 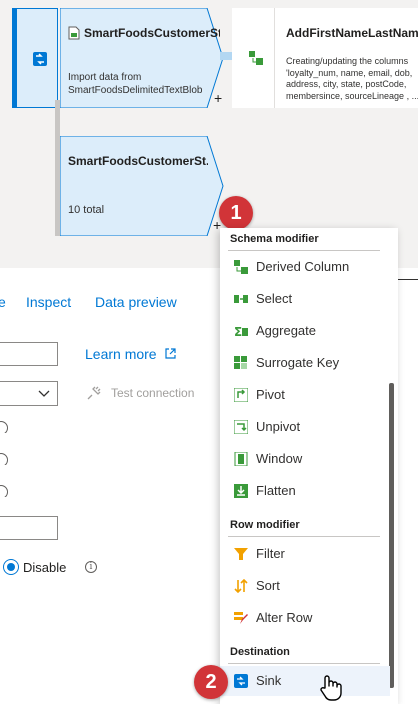 What do you see at coordinates (29, 528) in the screenshot?
I see `text-input` at bounding box center [29, 528].